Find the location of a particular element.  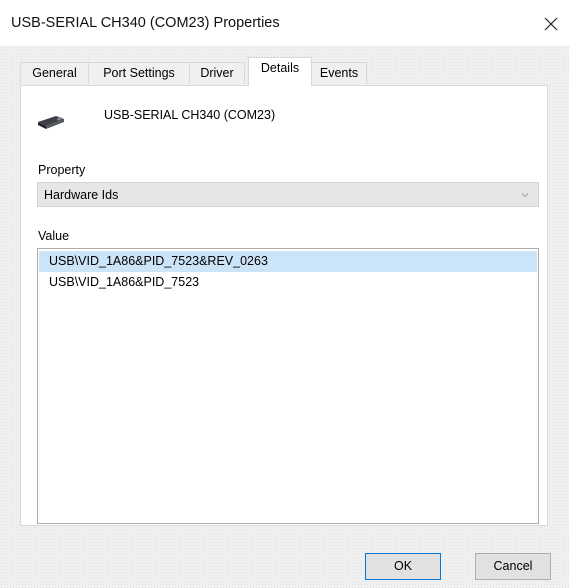

close-icon is located at coordinates (551, 24).